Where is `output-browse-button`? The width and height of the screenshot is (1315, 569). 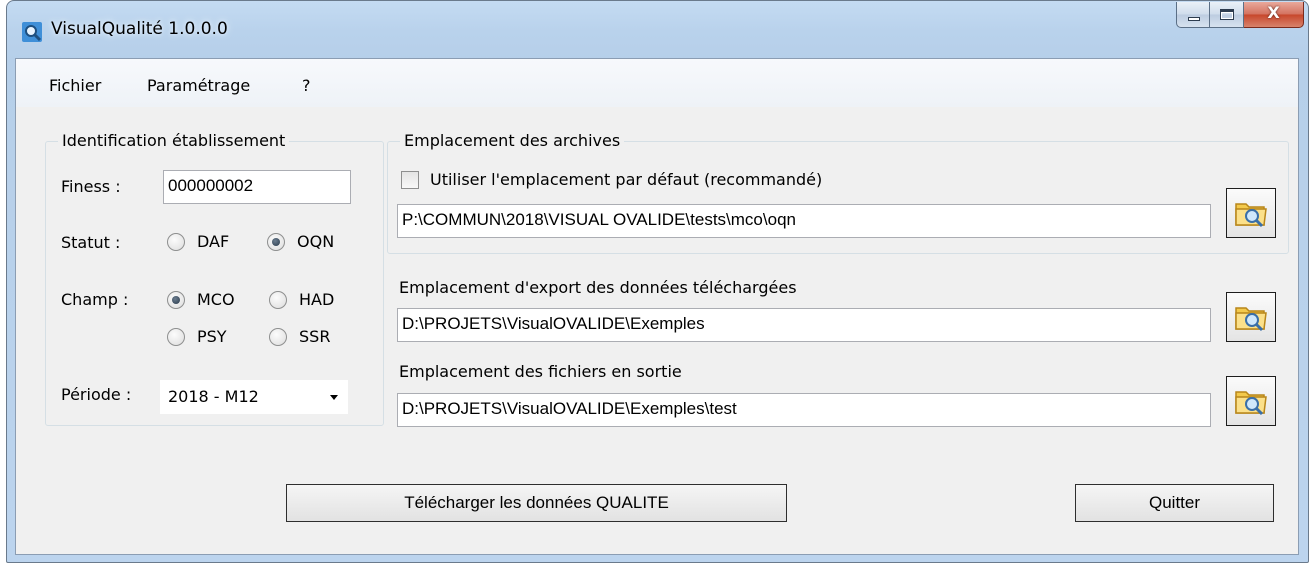 output-browse-button is located at coordinates (1251, 401).